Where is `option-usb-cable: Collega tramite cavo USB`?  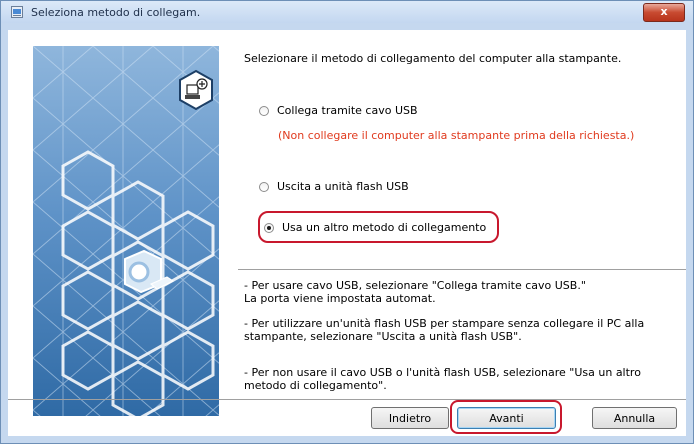
option-usb-cable: Collega tramite cavo USB is located at coordinates (338, 110).